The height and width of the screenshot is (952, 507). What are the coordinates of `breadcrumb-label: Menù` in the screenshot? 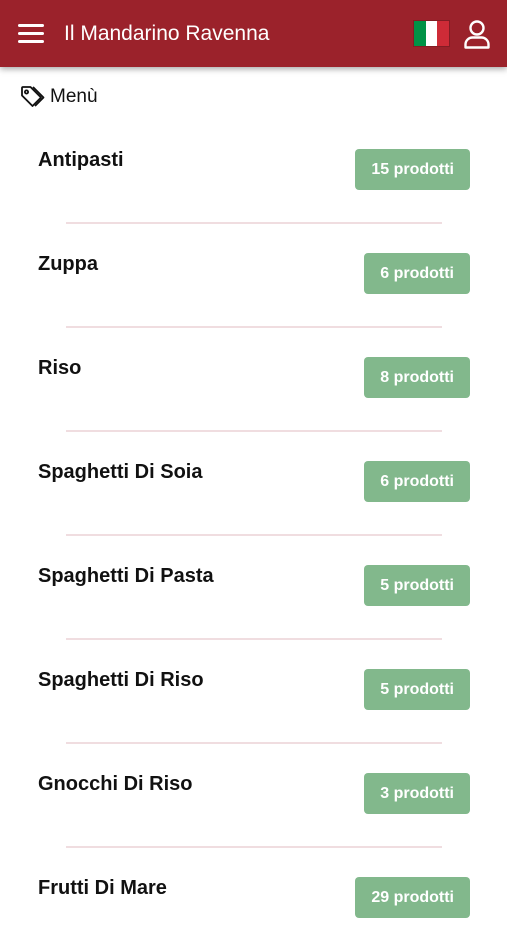 It's located at (74, 97).